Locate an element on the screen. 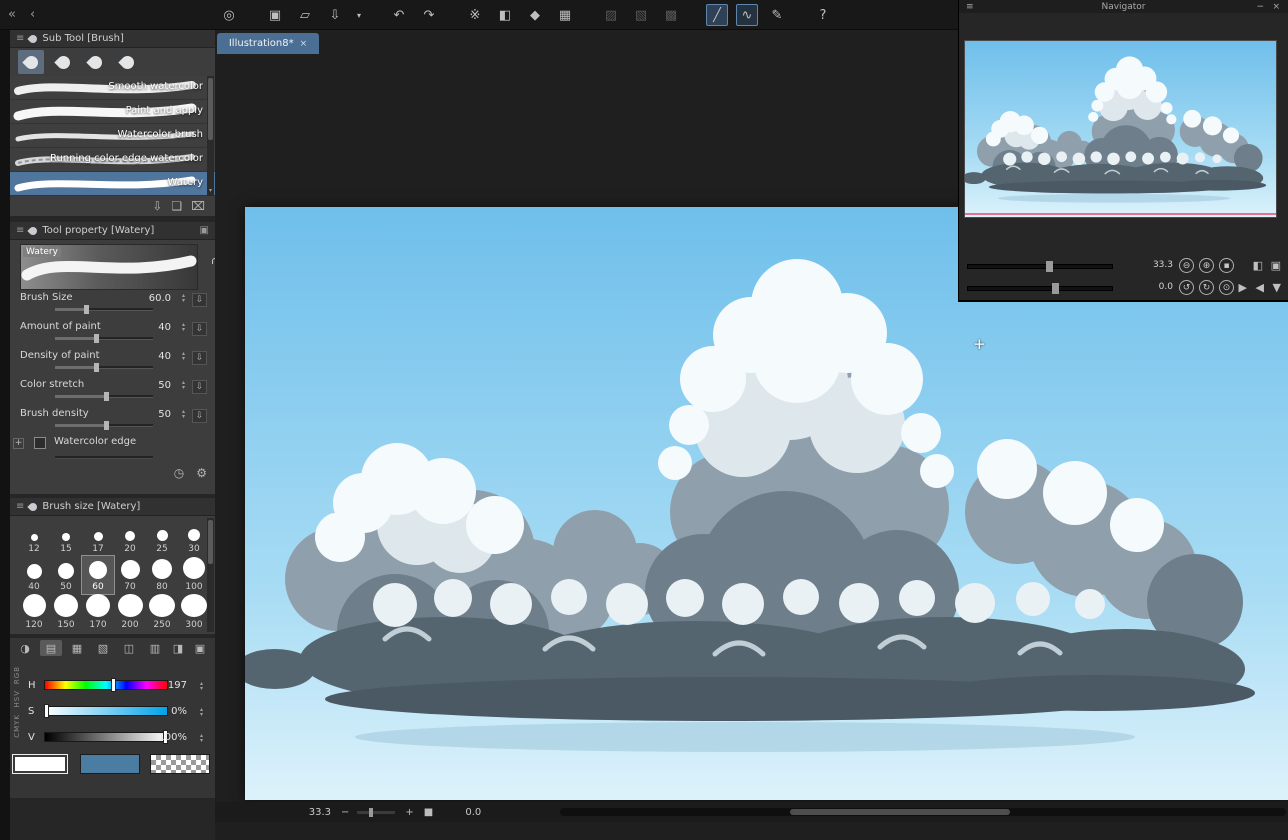  hue-slider is located at coordinates (106, 685).